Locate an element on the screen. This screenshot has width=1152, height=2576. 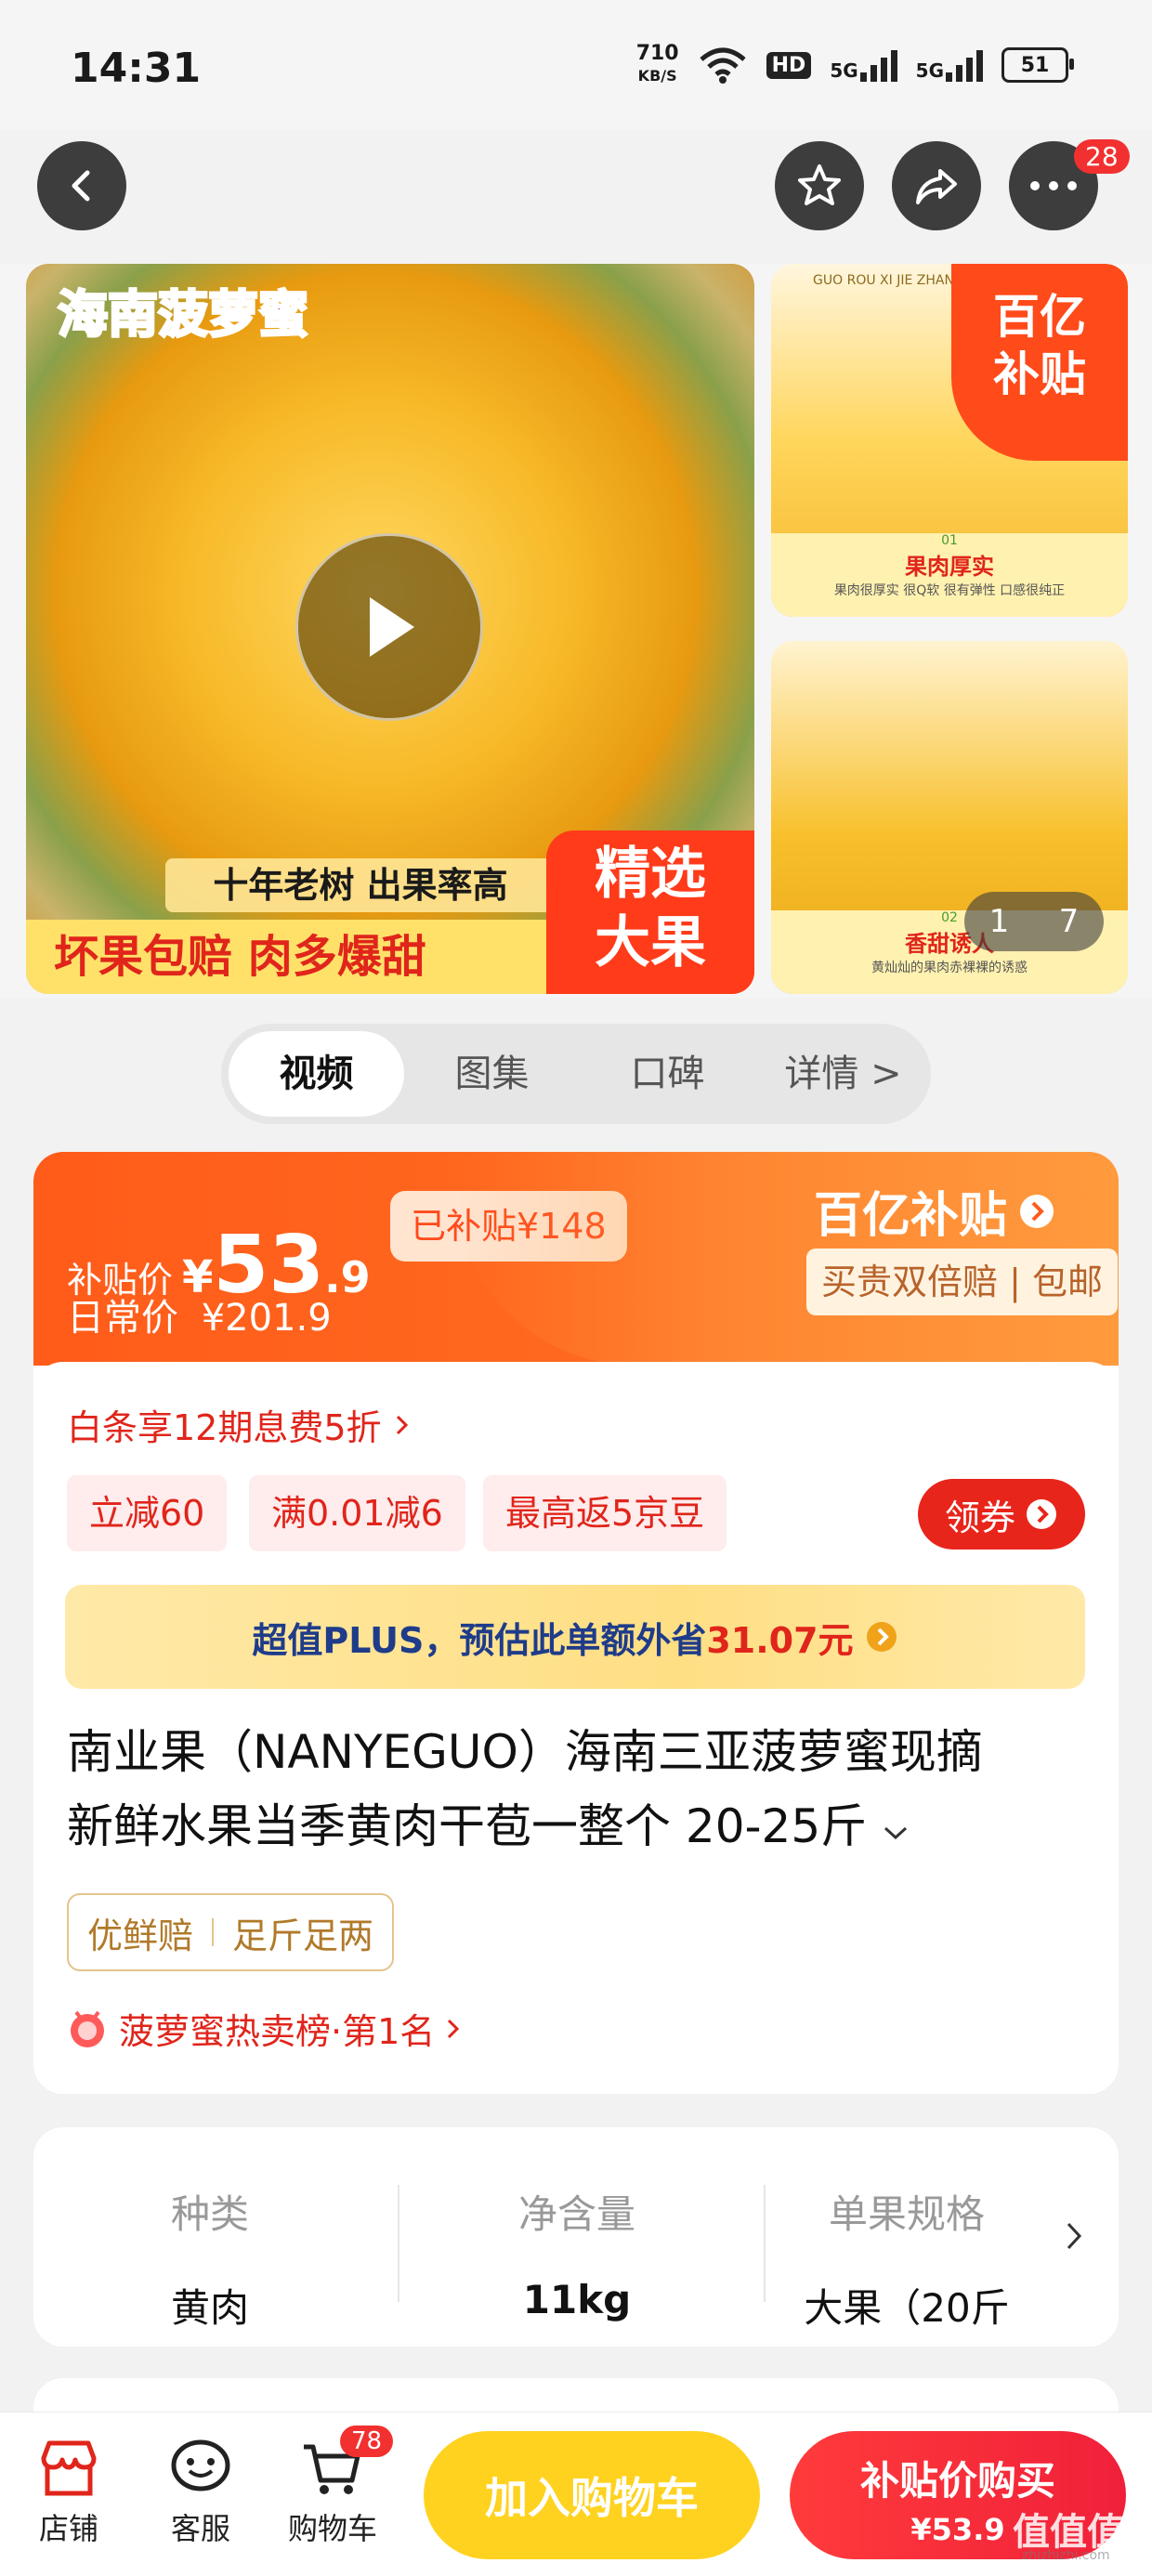
gallery-page-indicator: 1 7 is located at coordinates (1034, 921).